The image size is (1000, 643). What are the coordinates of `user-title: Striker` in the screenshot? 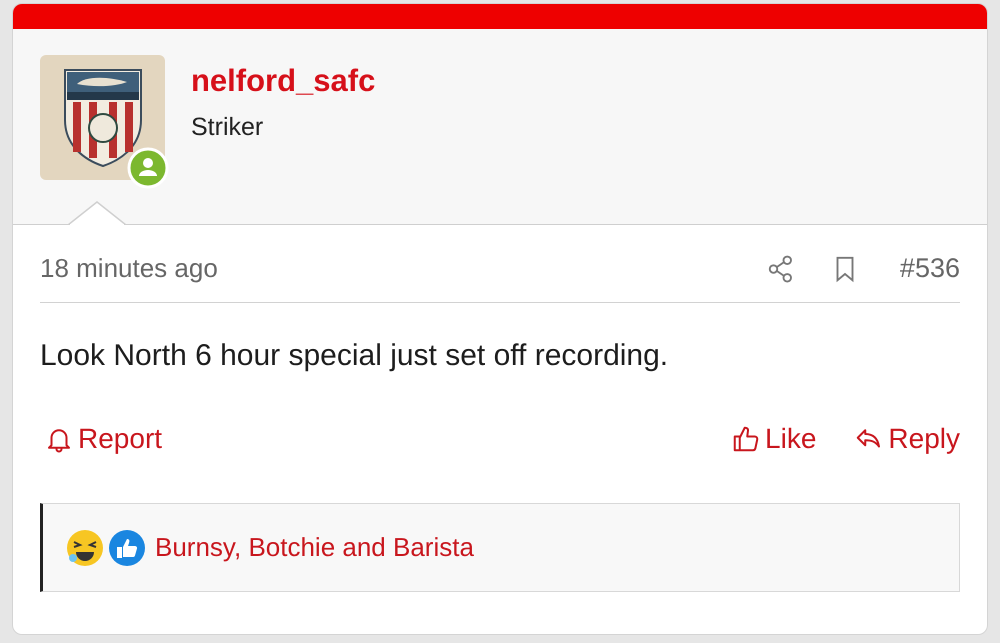 It's located at (227, 127).